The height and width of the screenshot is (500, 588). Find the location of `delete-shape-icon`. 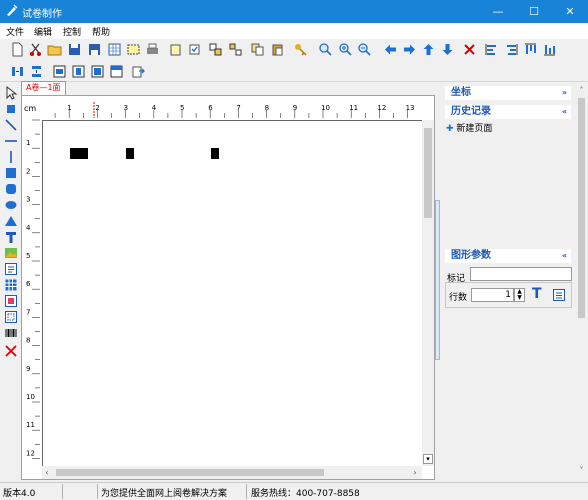

delete-shape-icon is located at coordinates (11, 351).